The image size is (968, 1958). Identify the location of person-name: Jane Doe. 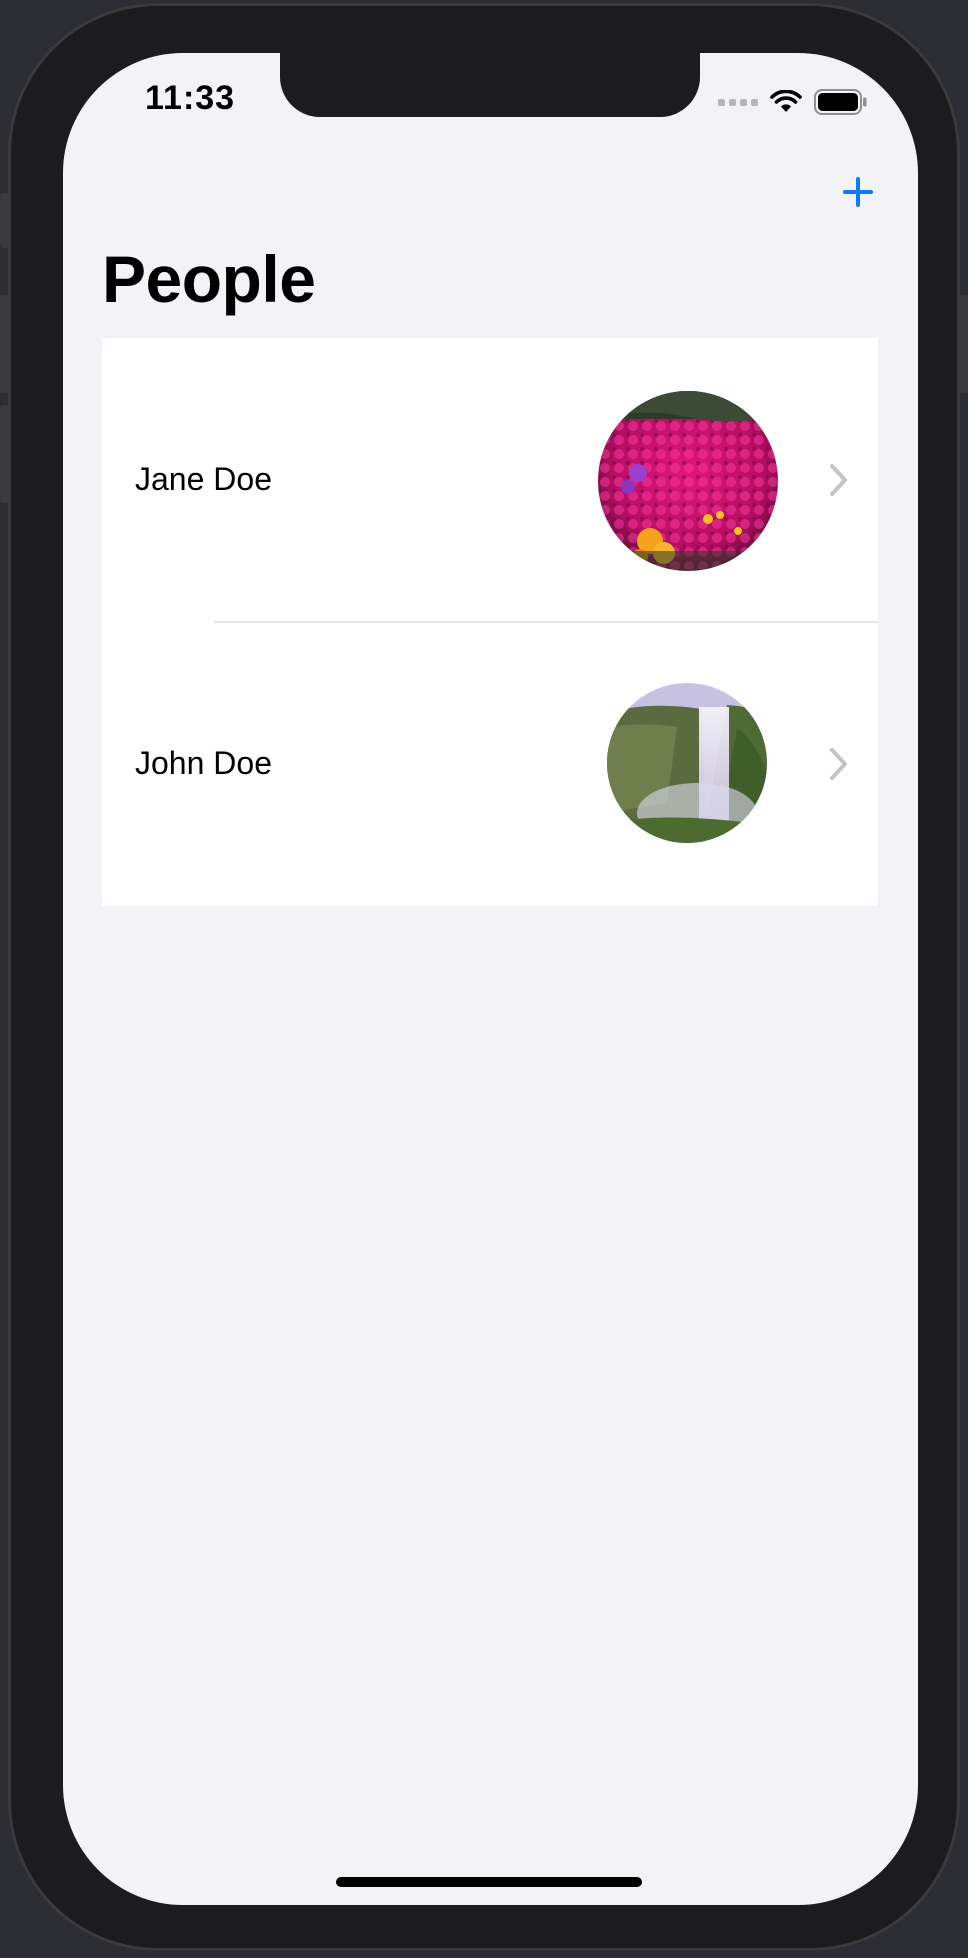
(203, 479).